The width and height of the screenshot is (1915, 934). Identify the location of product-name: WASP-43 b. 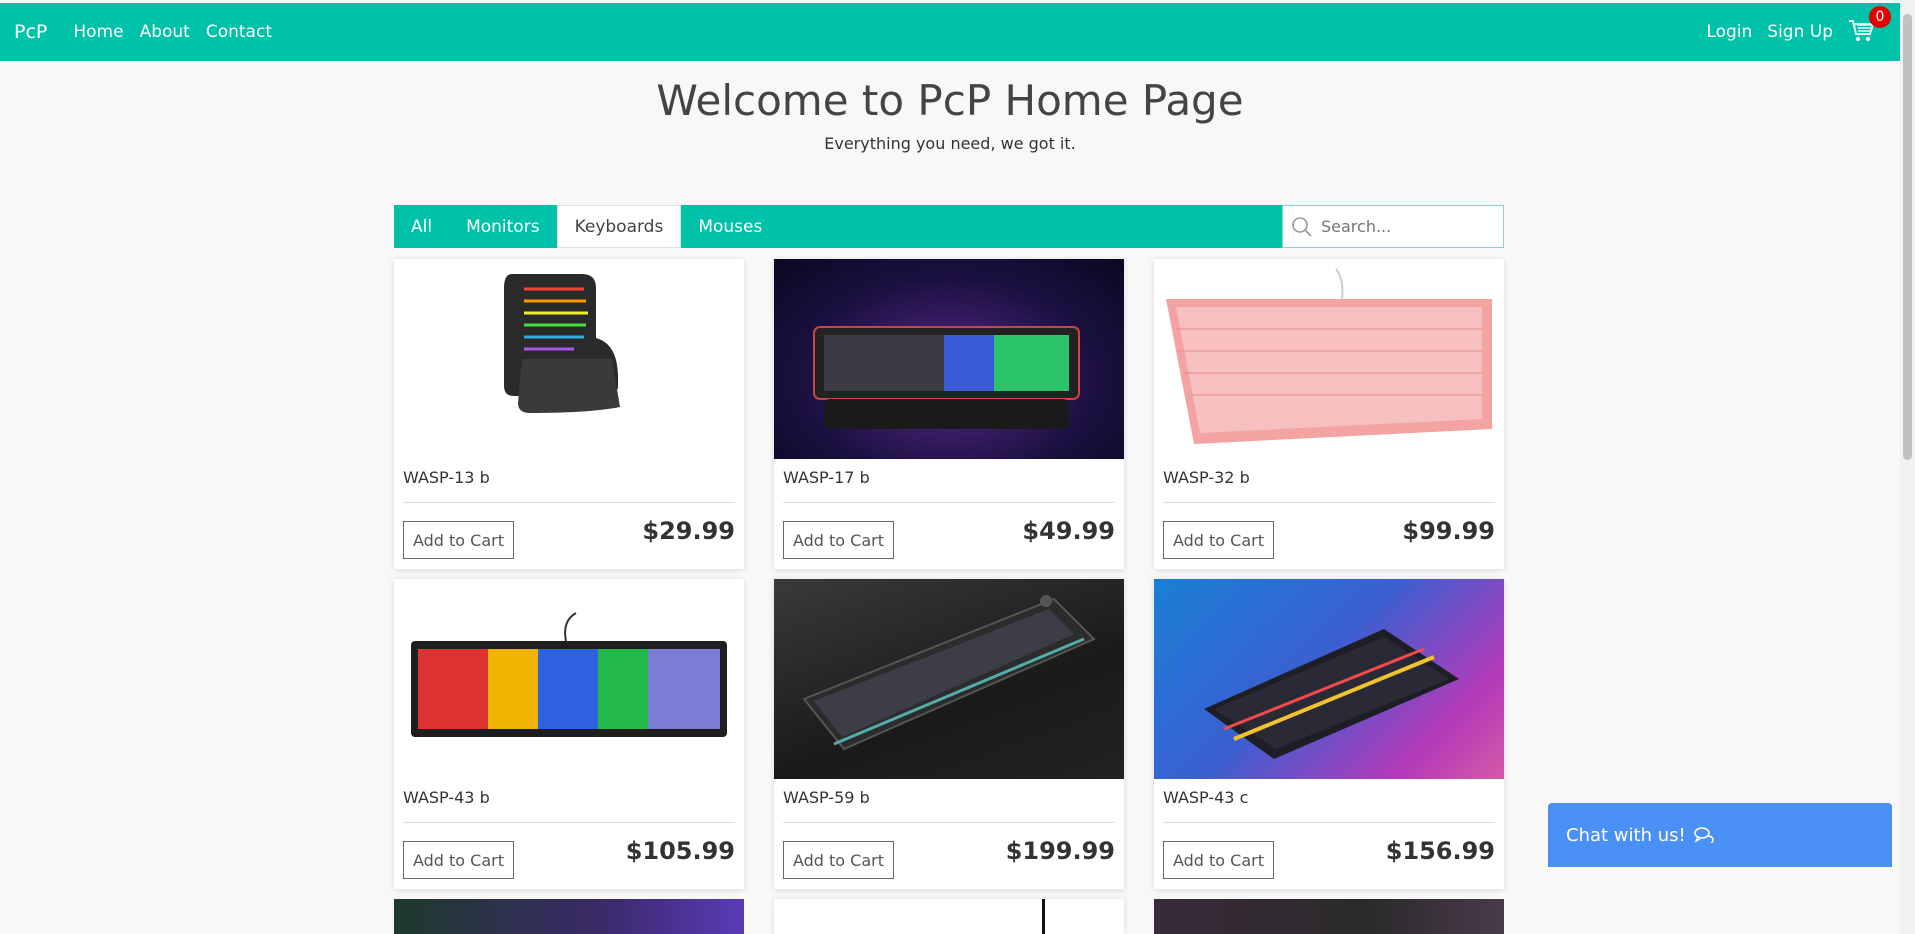
(446, 797).